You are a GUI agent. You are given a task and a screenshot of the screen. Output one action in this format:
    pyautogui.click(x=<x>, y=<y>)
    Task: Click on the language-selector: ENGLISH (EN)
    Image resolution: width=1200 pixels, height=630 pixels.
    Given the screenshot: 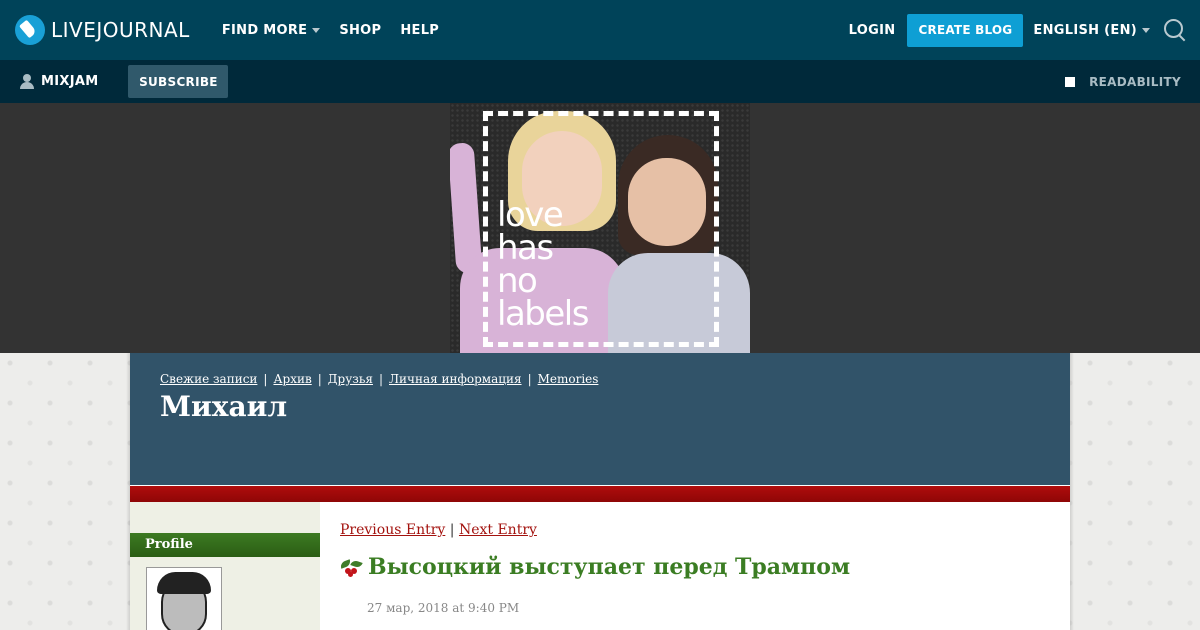 What is the action you would take?
    pyautogui.click(x=1091, y=30)
    